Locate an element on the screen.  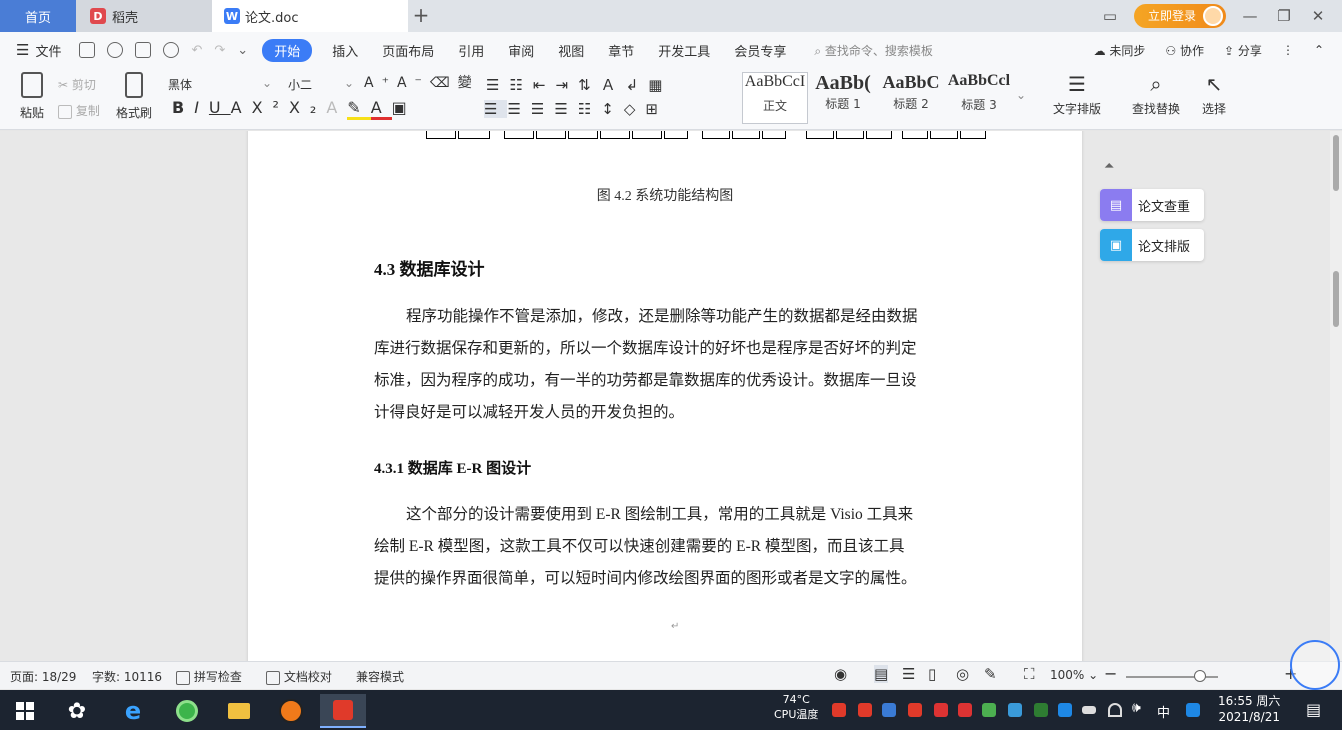
shield-icon is located at coordinates (889, 710).